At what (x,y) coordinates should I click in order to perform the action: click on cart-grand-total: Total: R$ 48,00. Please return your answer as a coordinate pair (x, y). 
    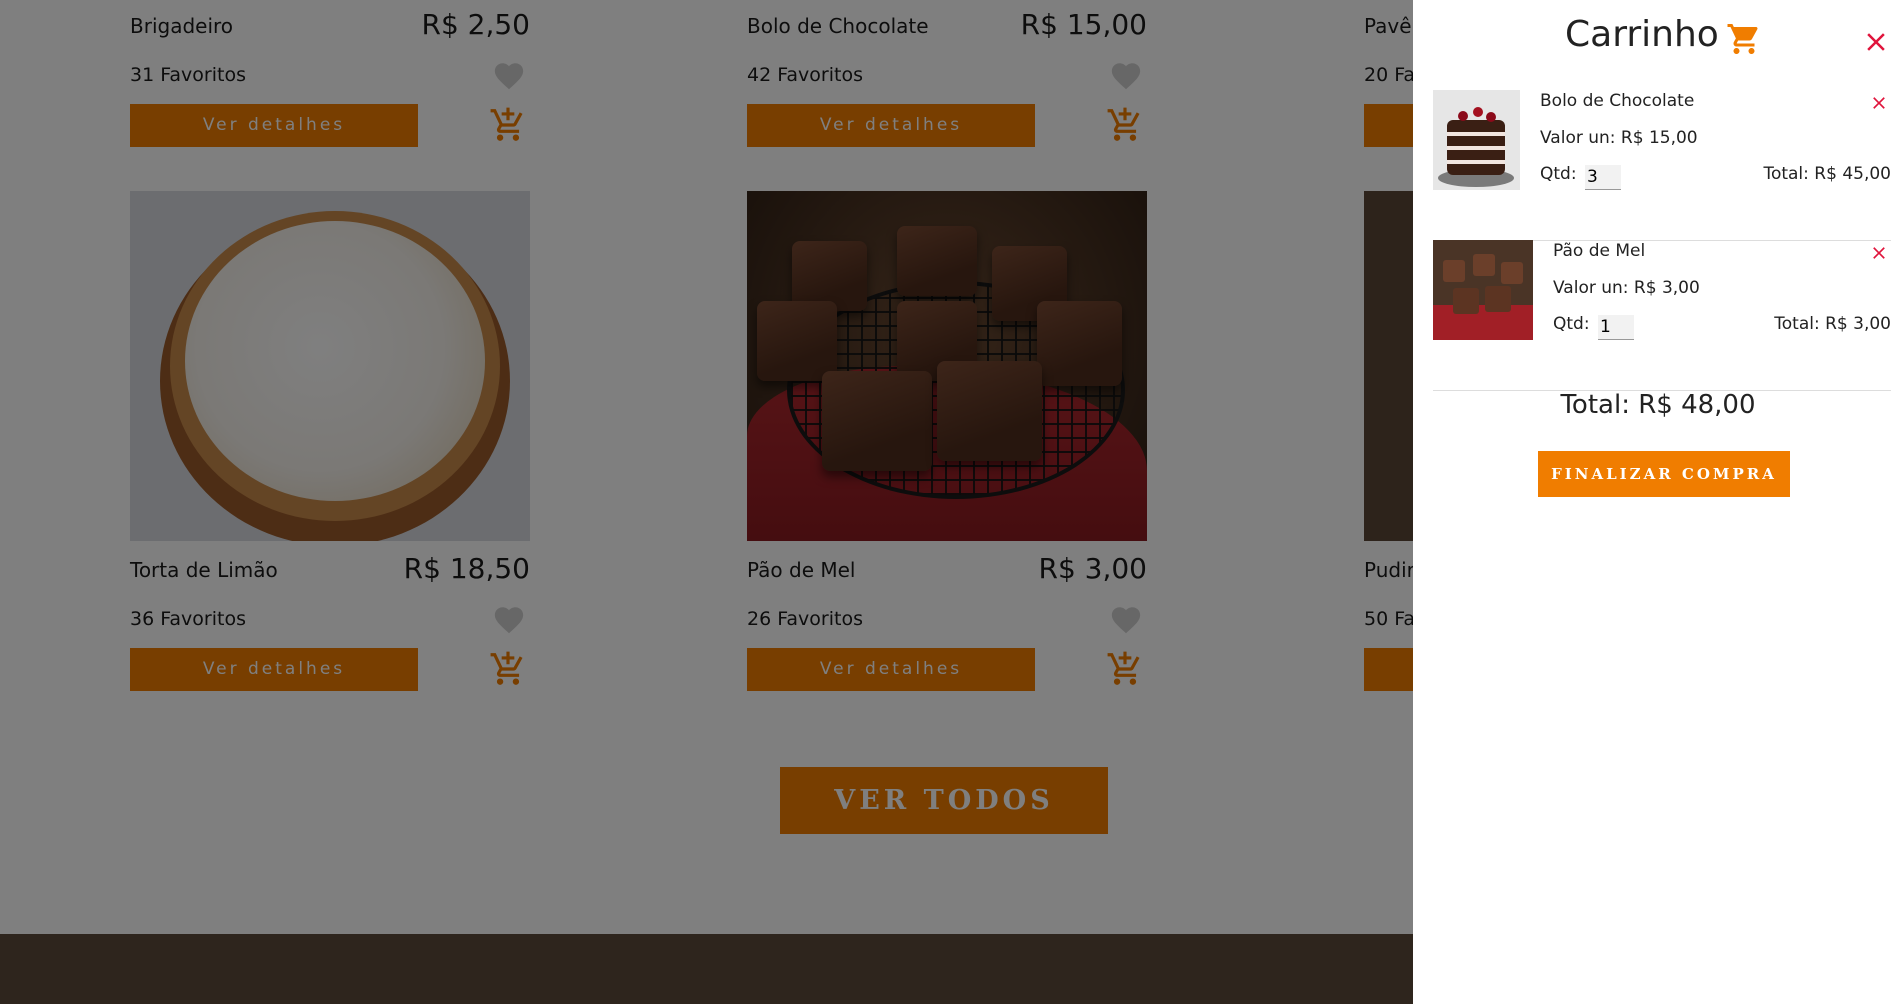
    Looking at the image, I should click on (1658, 405).